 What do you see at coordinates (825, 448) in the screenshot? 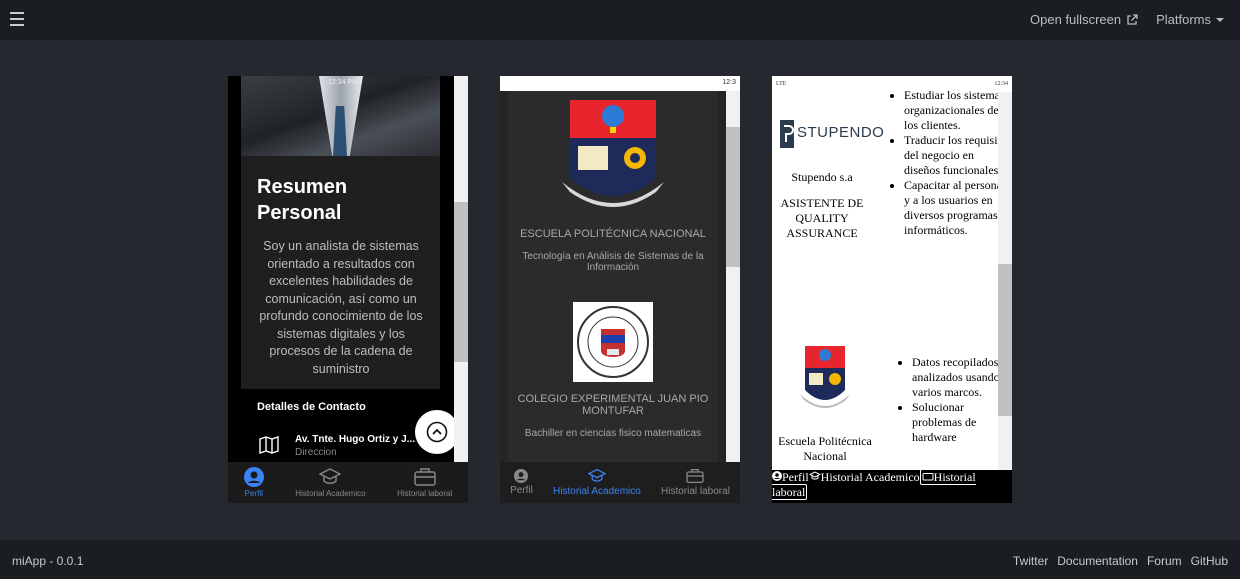
I see `school-name: Escuela Politécnica Nacional` at bounding box center [825, 448].